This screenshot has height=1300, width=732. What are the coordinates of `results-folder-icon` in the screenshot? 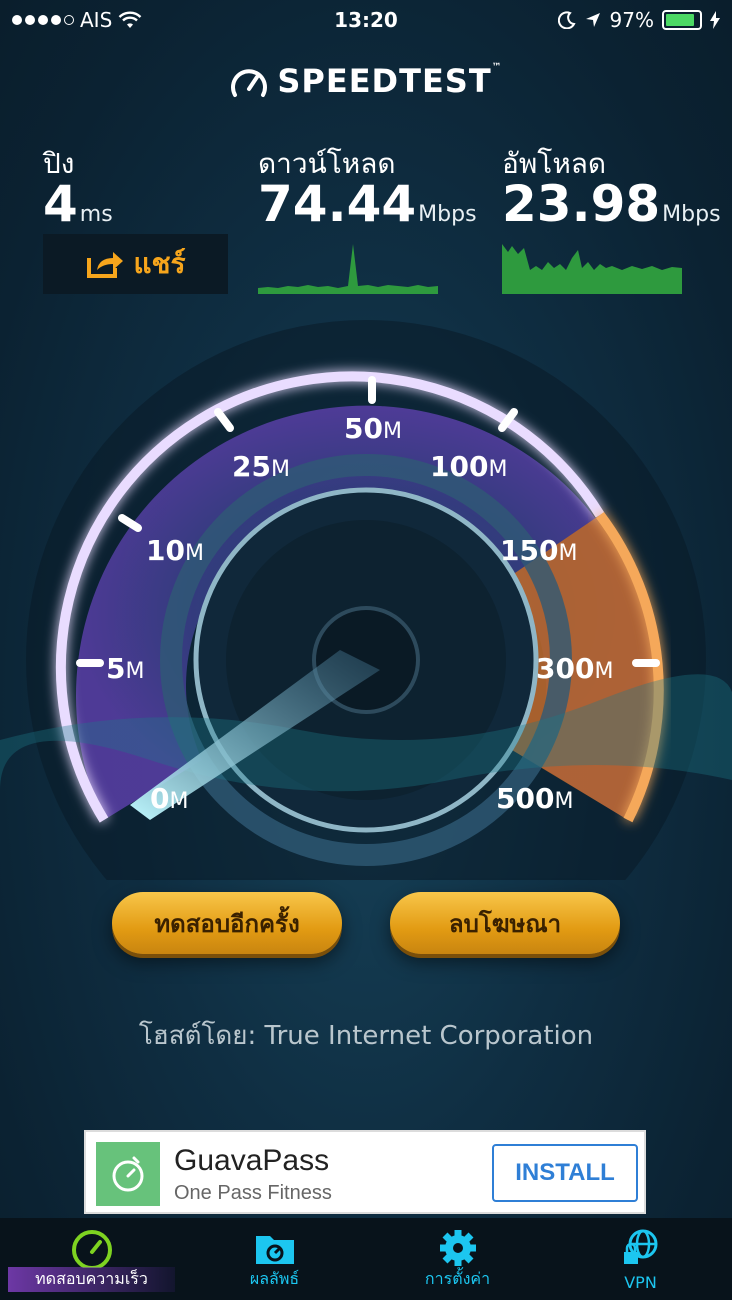 It's located at (274, 1250).